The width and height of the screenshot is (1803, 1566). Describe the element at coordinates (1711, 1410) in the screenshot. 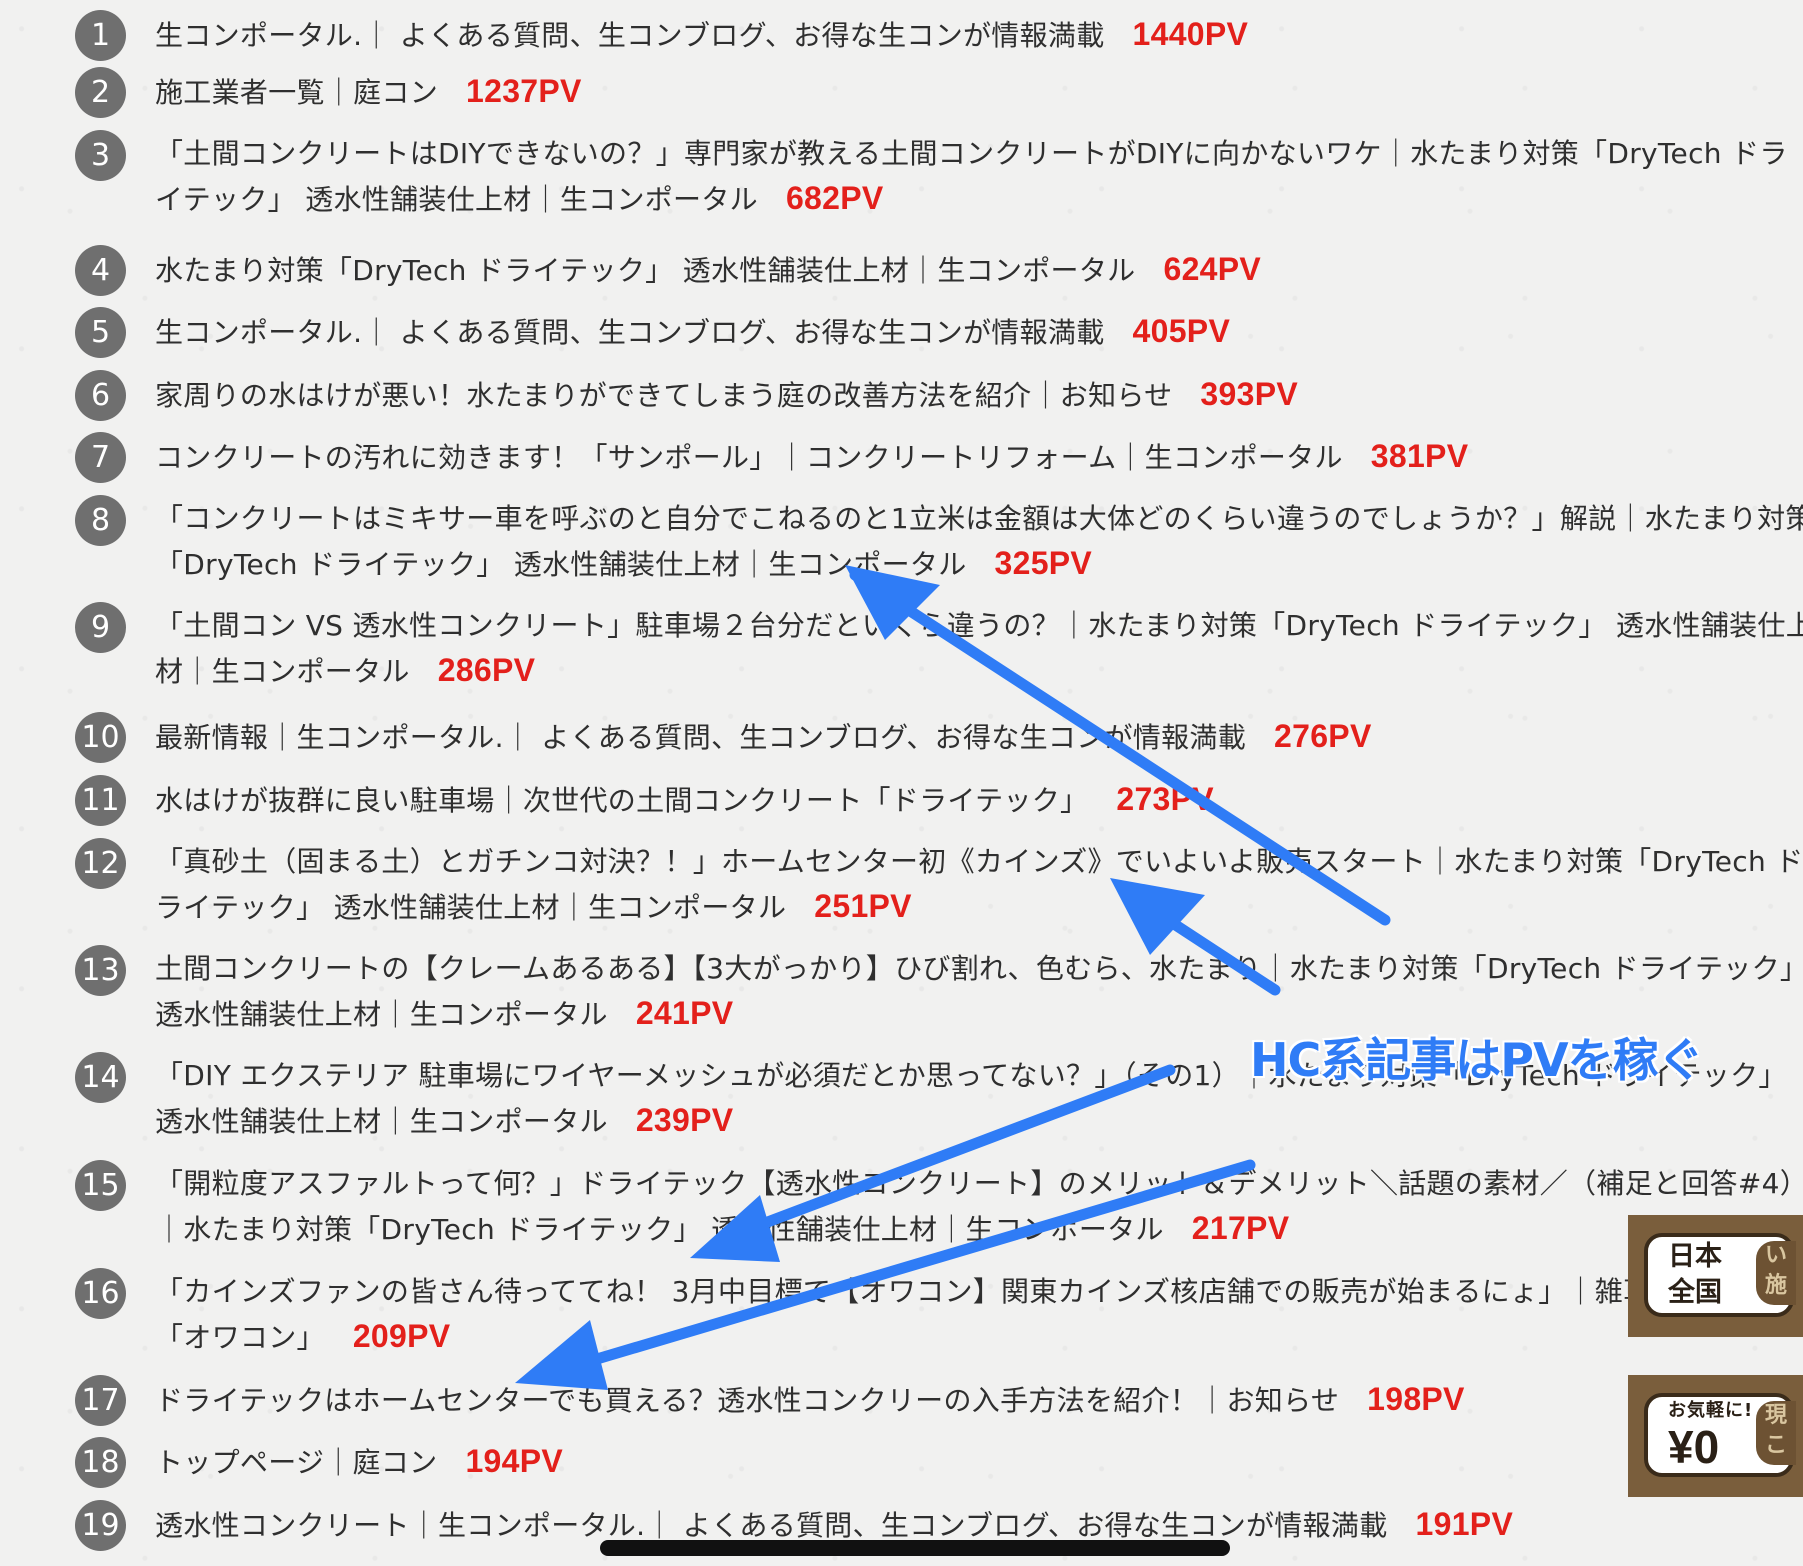

I see `free-badge-small: お気軽に!` at that location.